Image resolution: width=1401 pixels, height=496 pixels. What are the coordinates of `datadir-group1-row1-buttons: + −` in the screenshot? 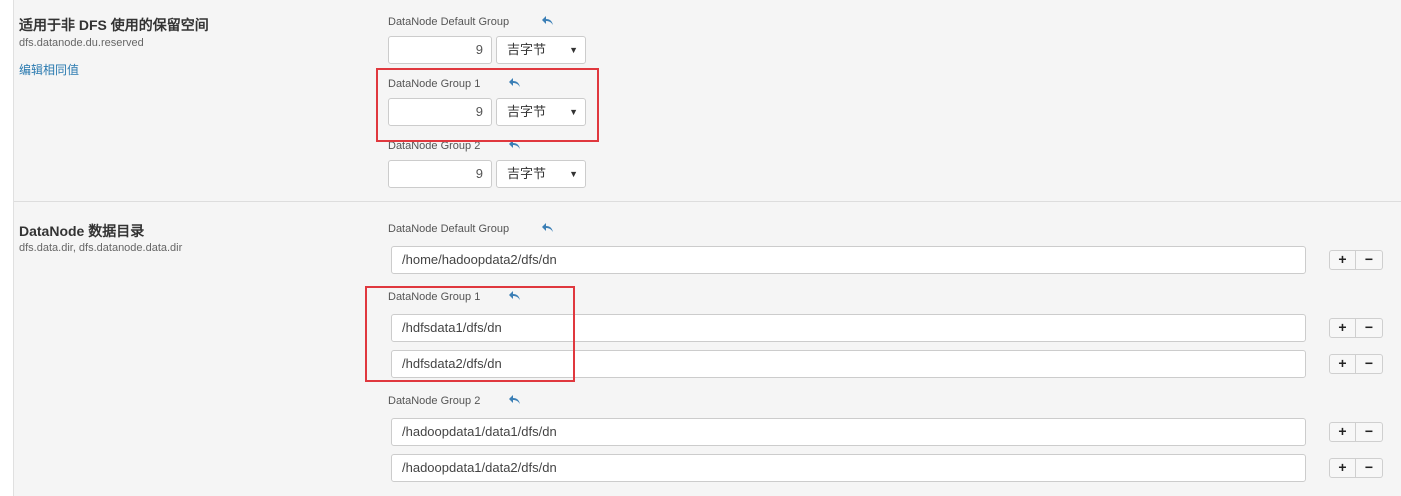 It's located at (1356, 328).